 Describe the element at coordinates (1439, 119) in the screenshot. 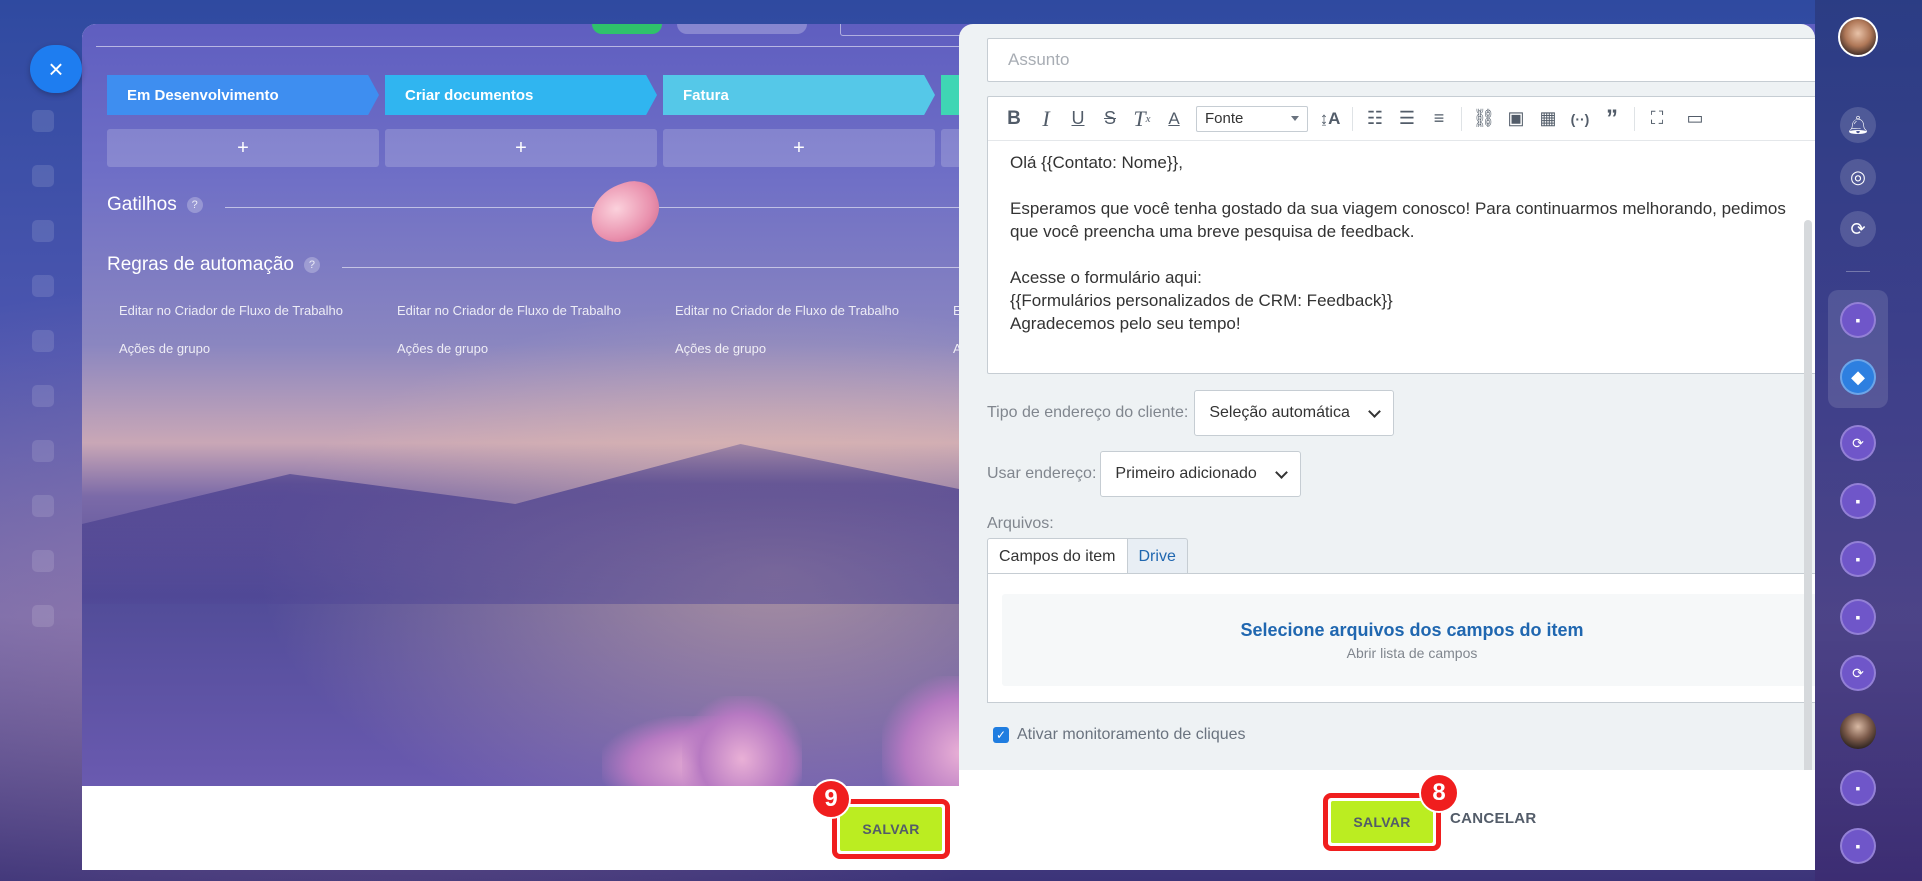

I see `align-icon: ≡` at that location.